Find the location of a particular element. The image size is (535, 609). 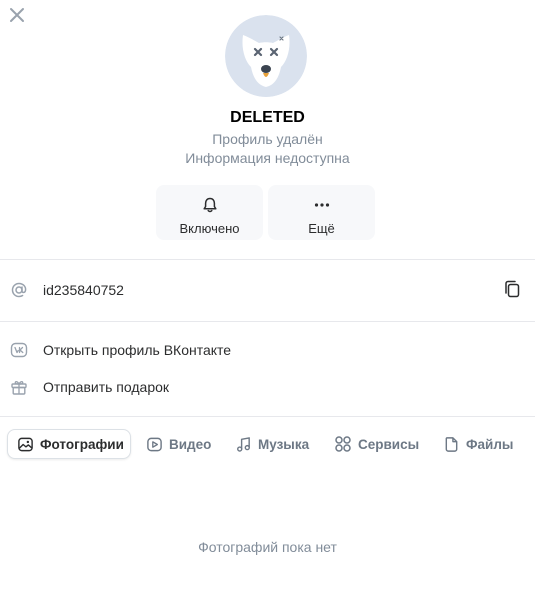

tab-photos: Фотографии is located at coordinates (69, 444).